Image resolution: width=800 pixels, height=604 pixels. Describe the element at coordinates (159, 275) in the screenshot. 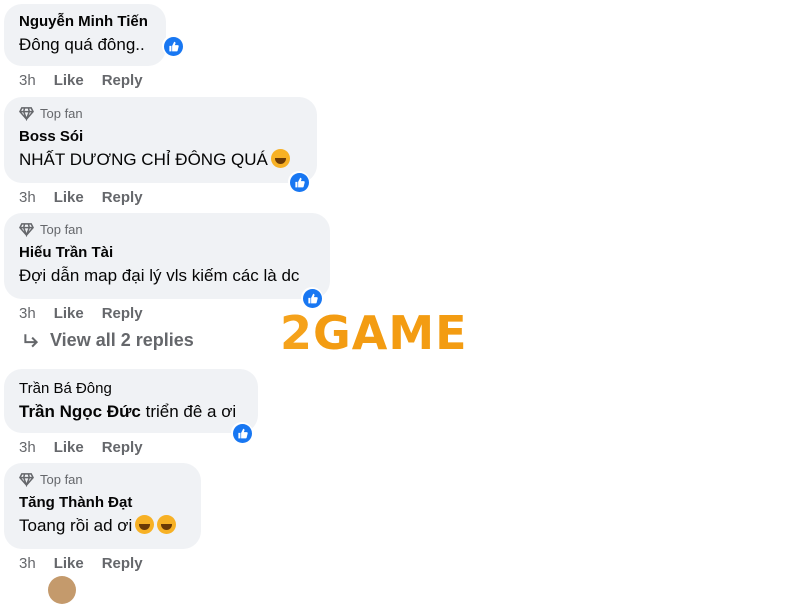

I see `comment-text: Đợi dẫn map đại lý vls kiếm các là dc` at that location.